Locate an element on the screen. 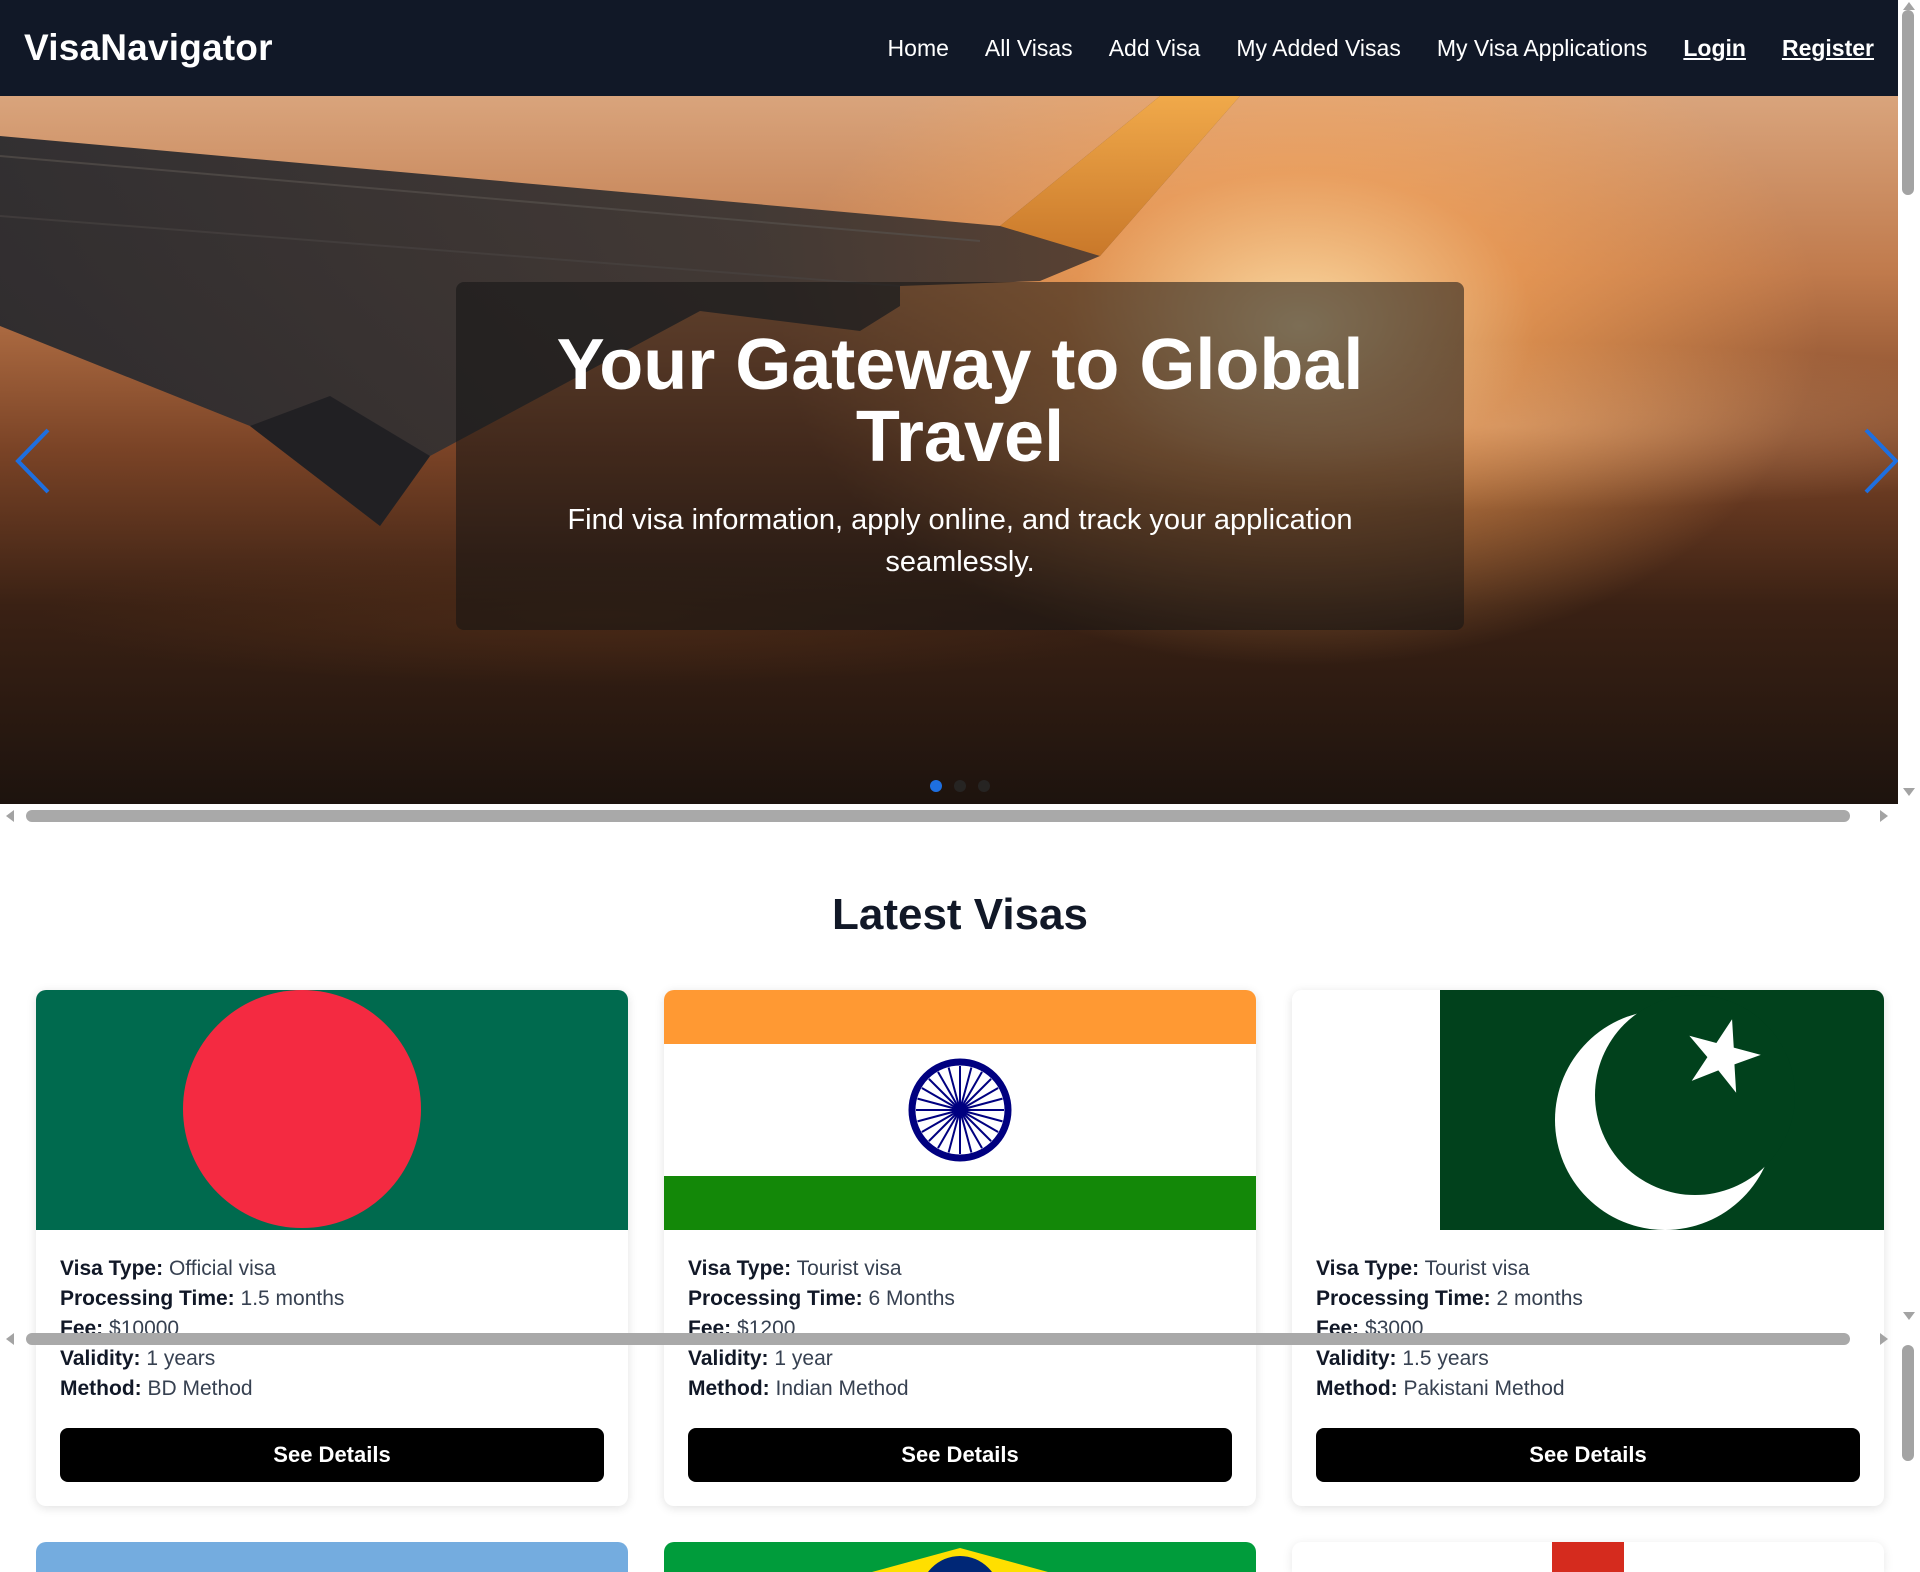  processing-time-value: 6 Months is located at coordinates (911, 1298).